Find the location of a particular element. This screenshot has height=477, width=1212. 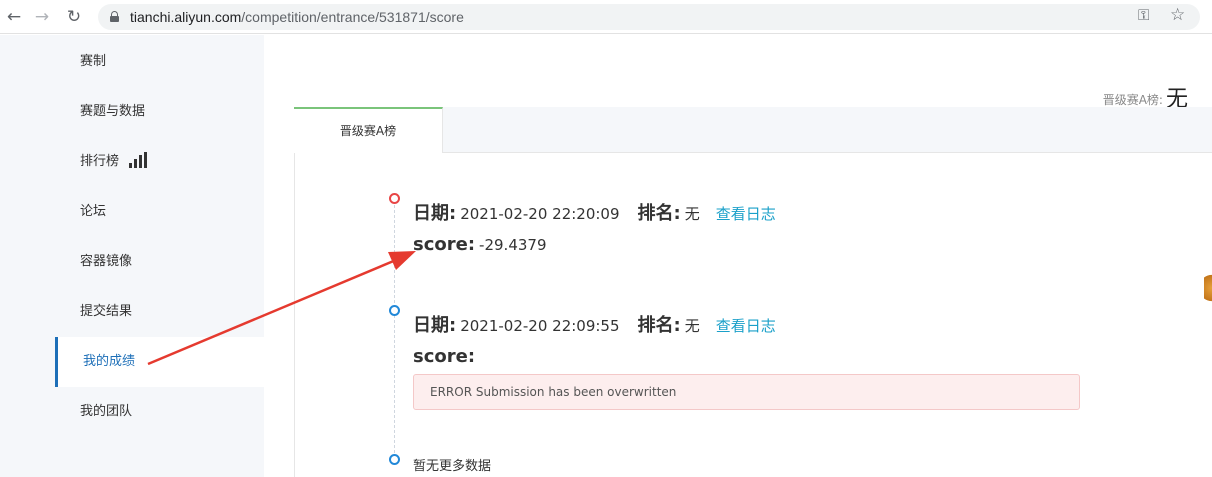

error-message: ERROR Submission has been overwritten is located at coordinates (746, 392).